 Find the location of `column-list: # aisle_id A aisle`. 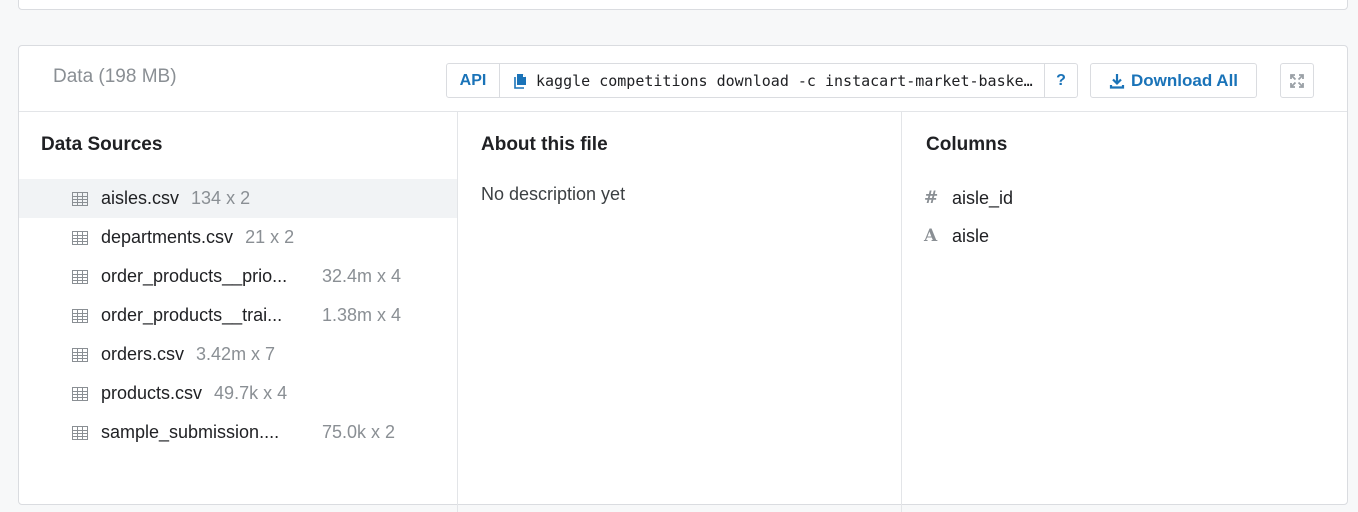

column-list: # aisle_id A aisle is located at coordinates (968, 217).